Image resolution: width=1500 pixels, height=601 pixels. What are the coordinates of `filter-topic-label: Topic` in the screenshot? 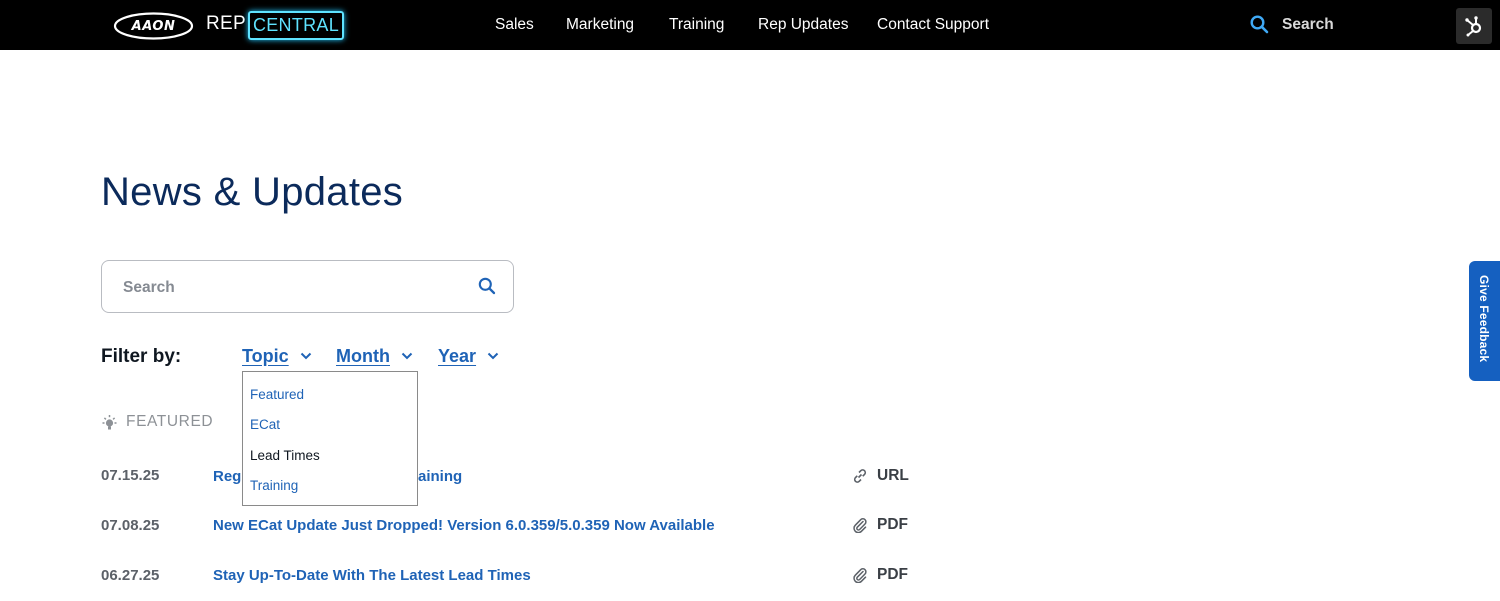 It's located at (265, 356).